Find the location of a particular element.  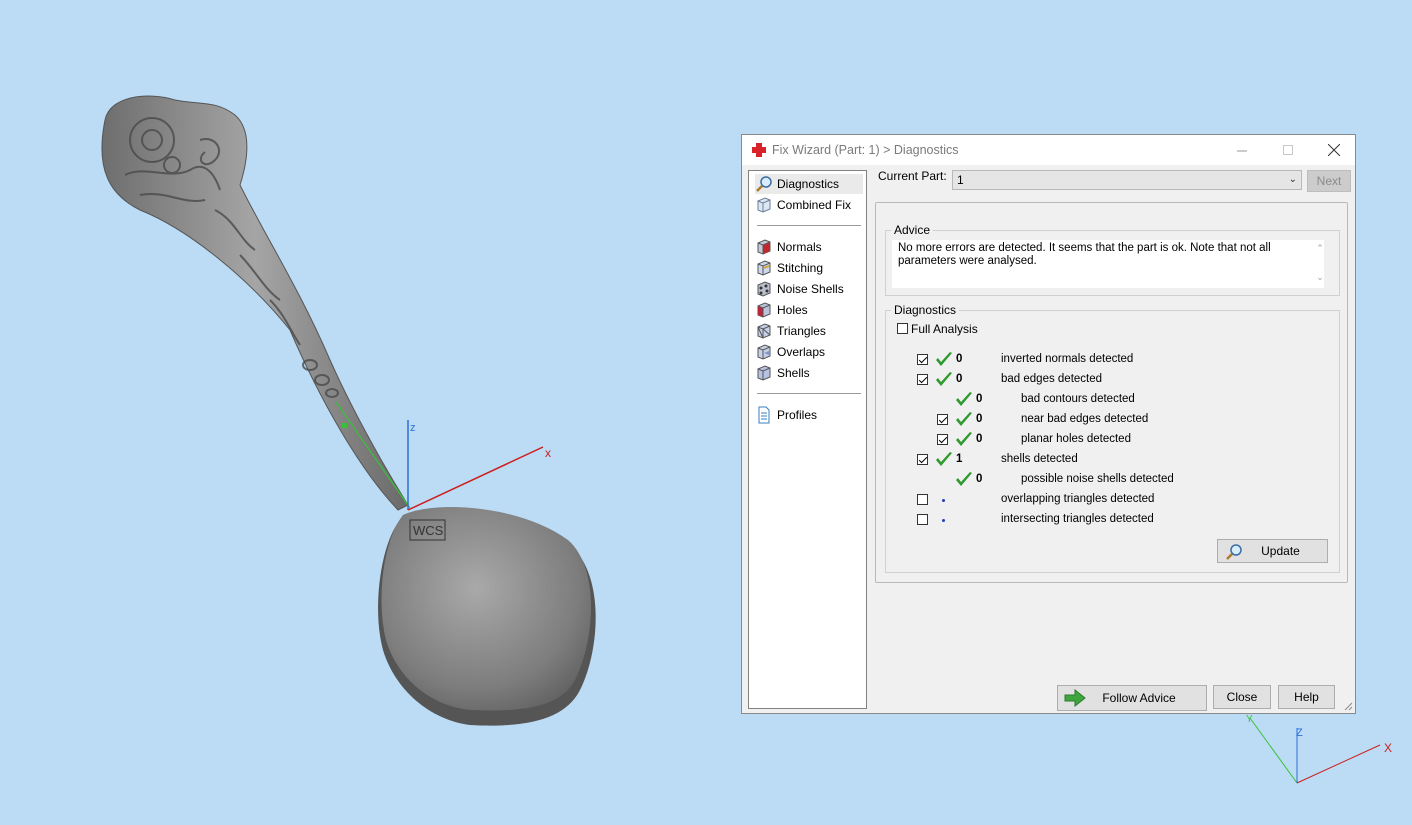

diagnostic-description: overlapping triangles detected is located at coordinates (1078, 499).